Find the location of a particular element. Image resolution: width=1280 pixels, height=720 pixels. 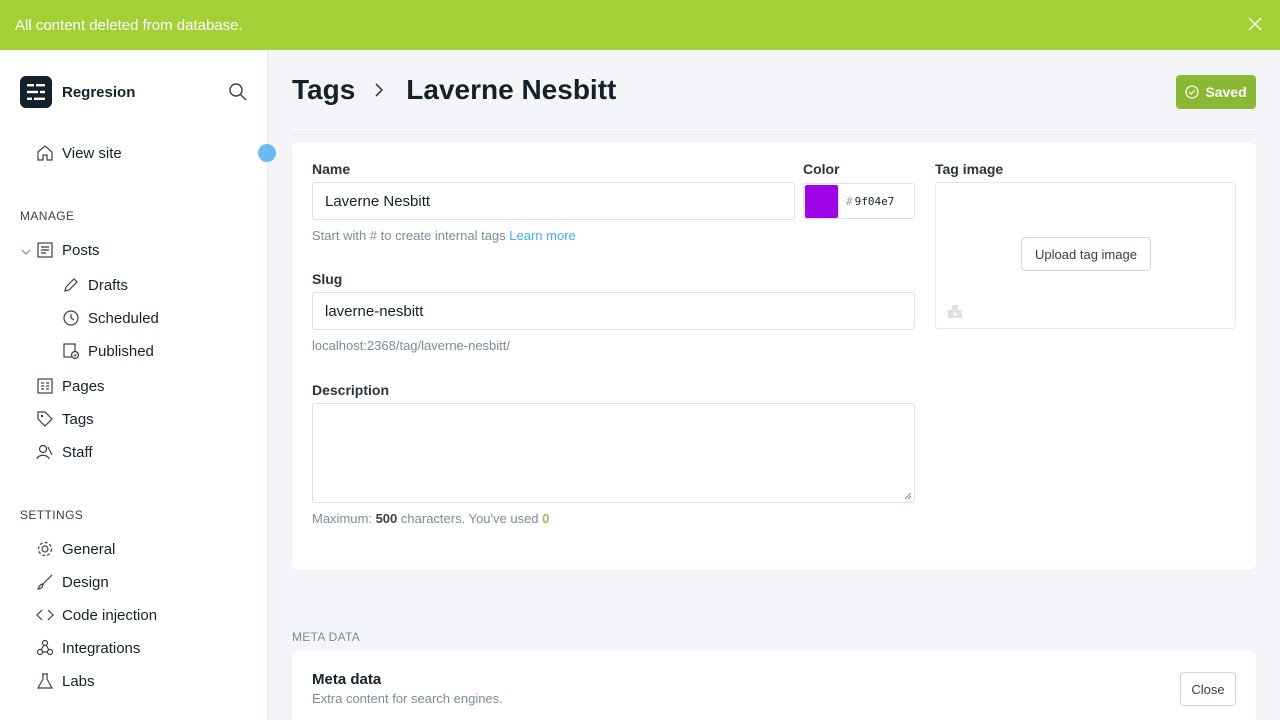

nav-label: Design is located at coordinates (85, 582).